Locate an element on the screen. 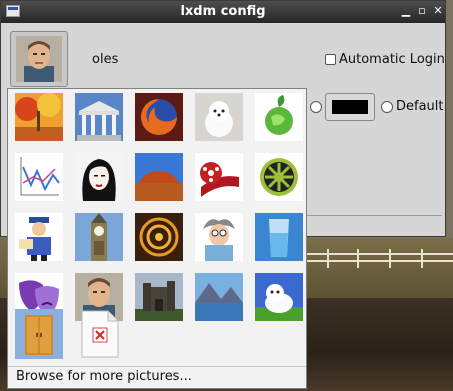 The image size is (453, 391). menu-item-green-globe is located at coordinates (279, 117).